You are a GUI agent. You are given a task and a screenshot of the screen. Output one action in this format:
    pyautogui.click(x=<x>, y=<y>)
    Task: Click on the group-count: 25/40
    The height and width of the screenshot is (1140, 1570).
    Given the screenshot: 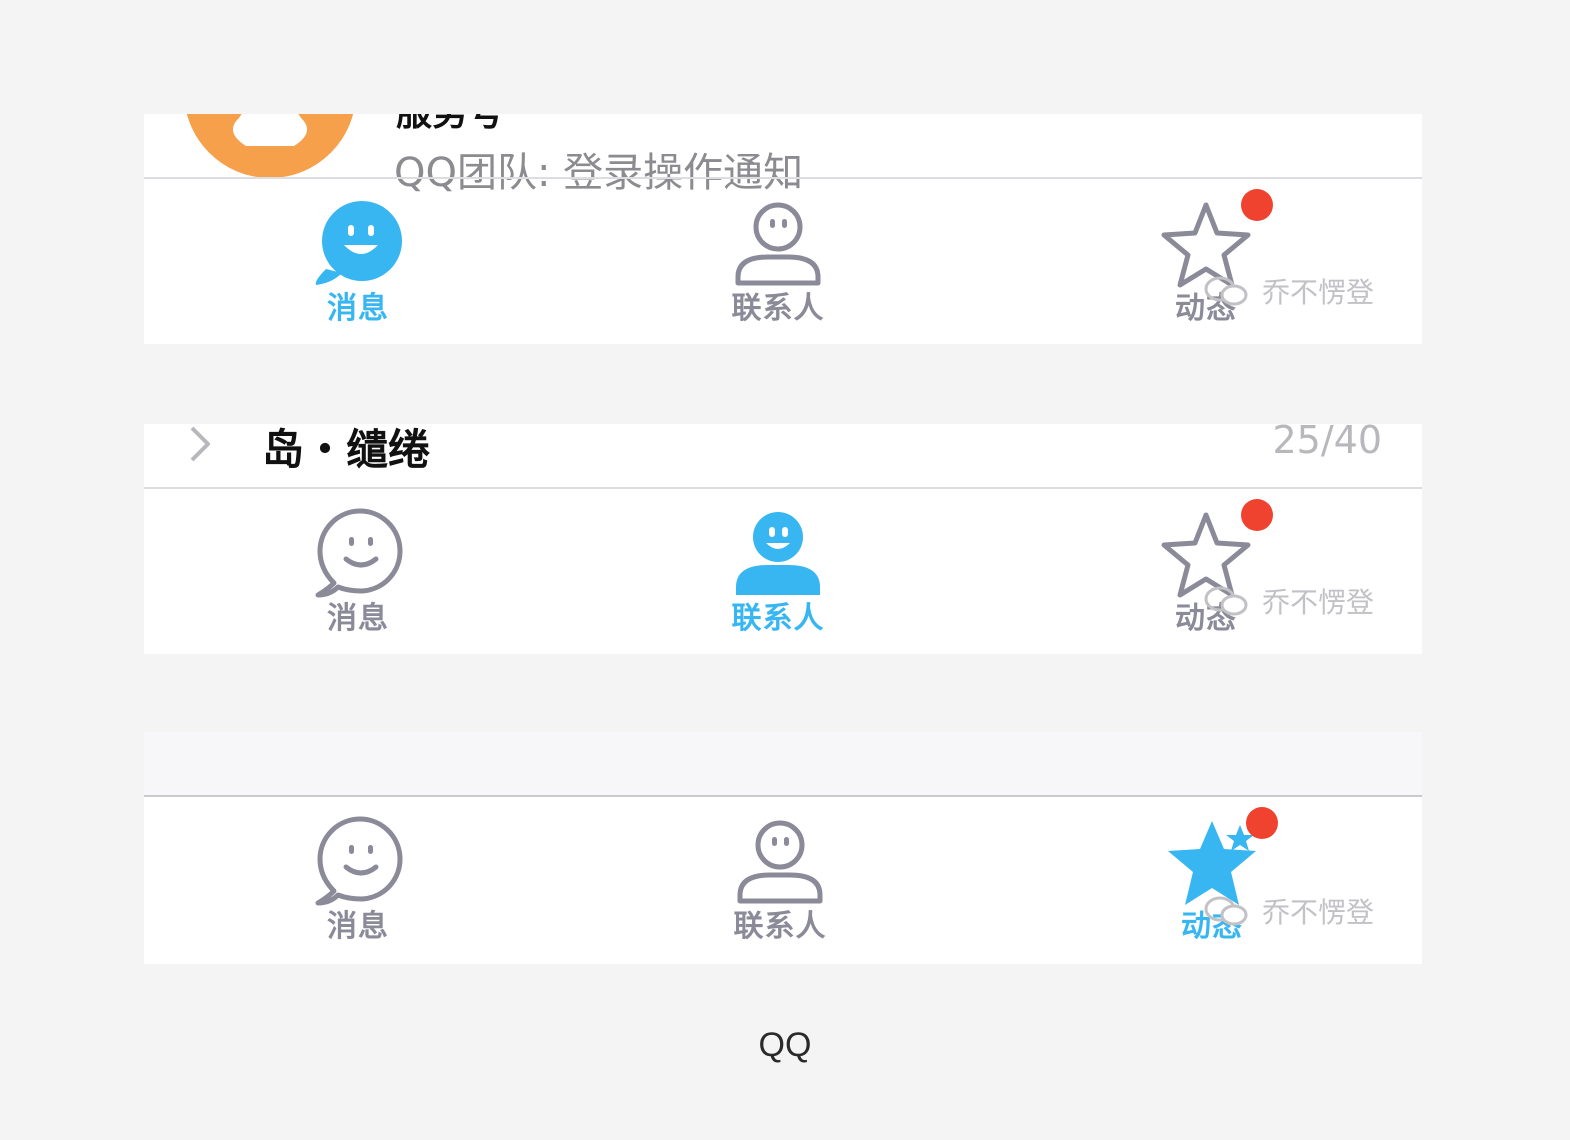 What is the action you would take?
    pyautogui.click(x=1327, y=443)
    